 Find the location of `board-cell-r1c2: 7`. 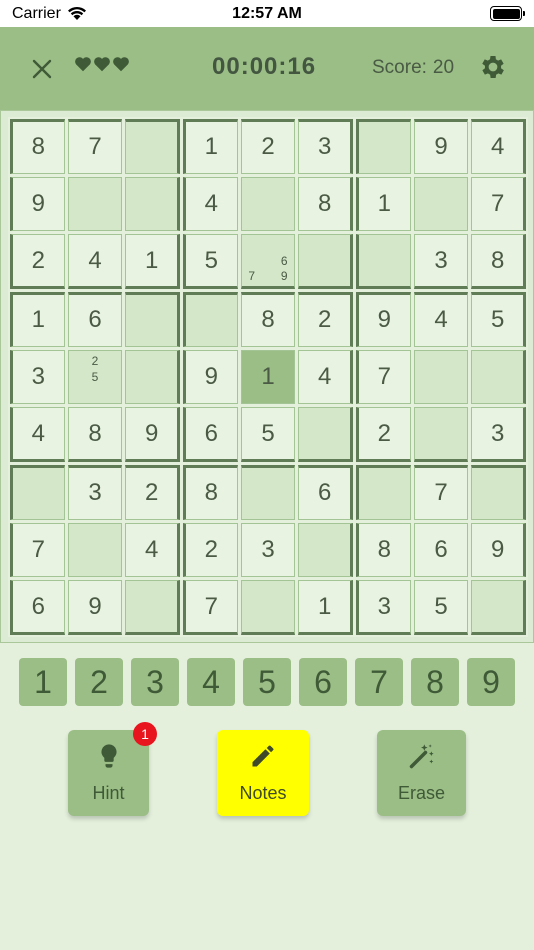

board-cell-r1c2: 7 is located at coordinates (95, 146).